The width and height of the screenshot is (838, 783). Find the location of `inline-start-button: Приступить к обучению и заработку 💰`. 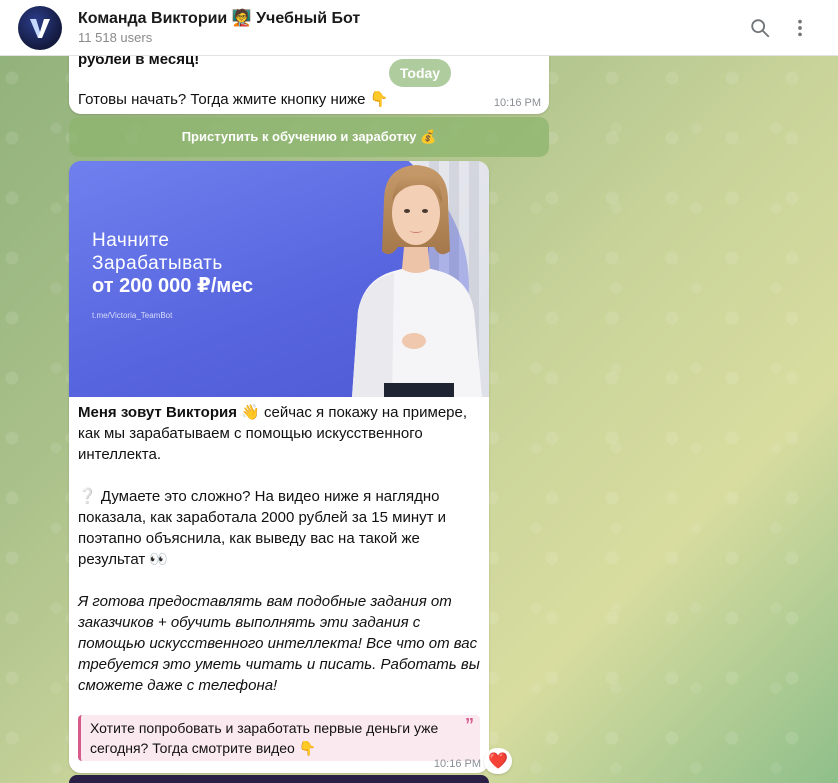

inline-start-button: Приступить к обучению и заработку 💰 is located at coordinates (309, 137).